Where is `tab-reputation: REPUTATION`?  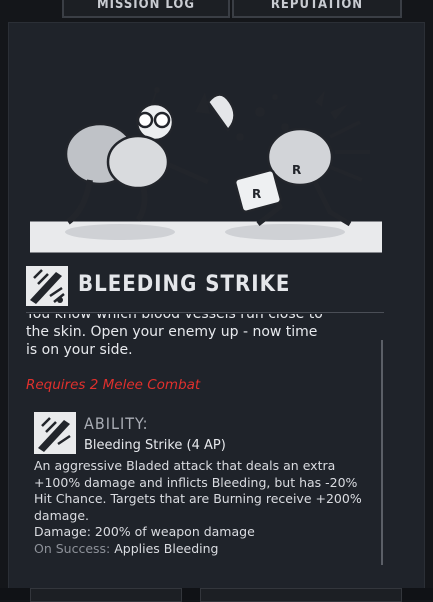 tab-reputation: REPUTATION is located at coordinates (317, 9).